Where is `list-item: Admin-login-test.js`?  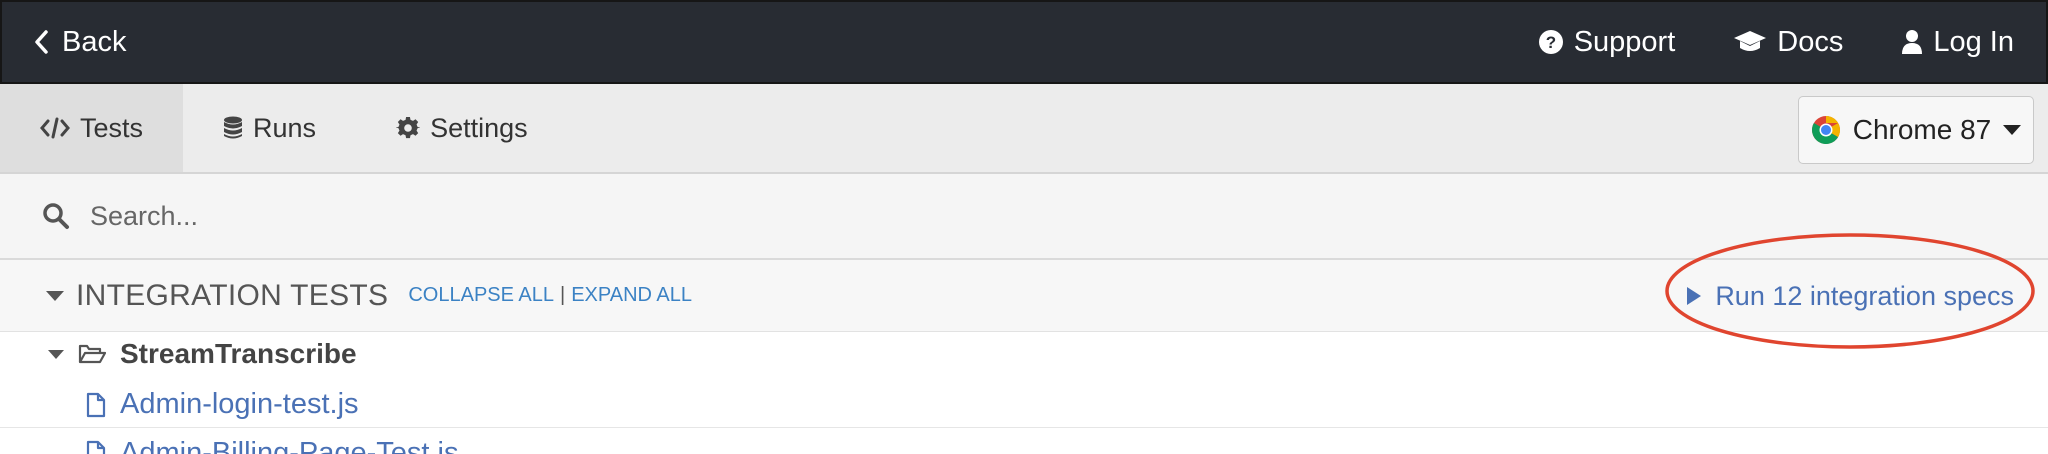
list-item: Admin-login-test.js is located at coordinates (1024, 405).